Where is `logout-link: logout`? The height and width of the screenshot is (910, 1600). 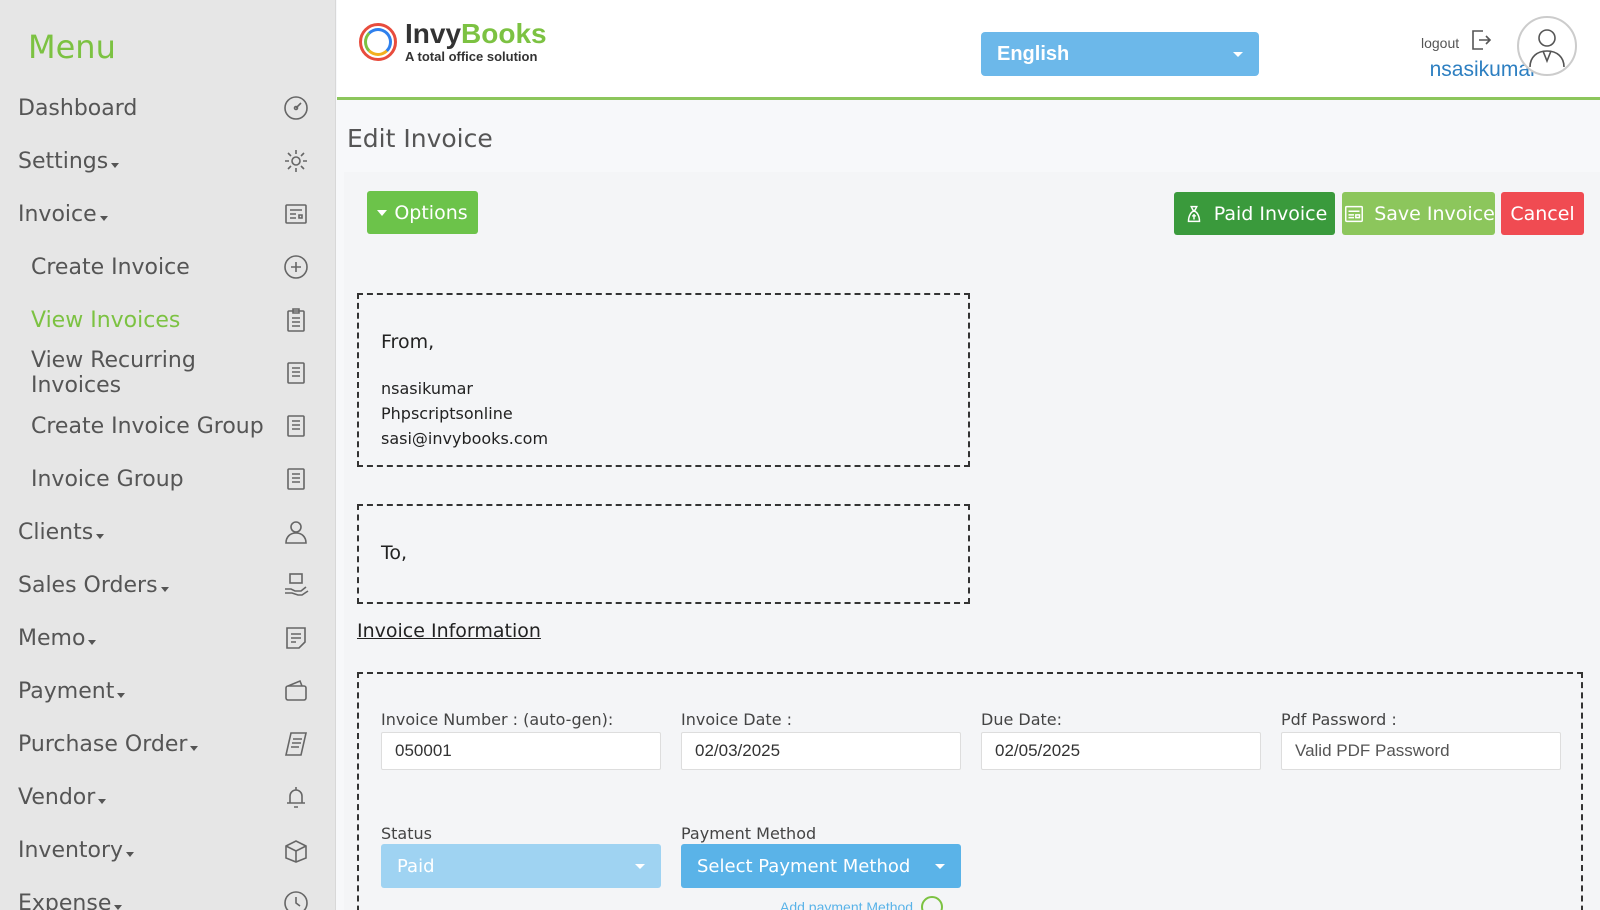
logout-link: logout is located at coordinates (1457, 42).